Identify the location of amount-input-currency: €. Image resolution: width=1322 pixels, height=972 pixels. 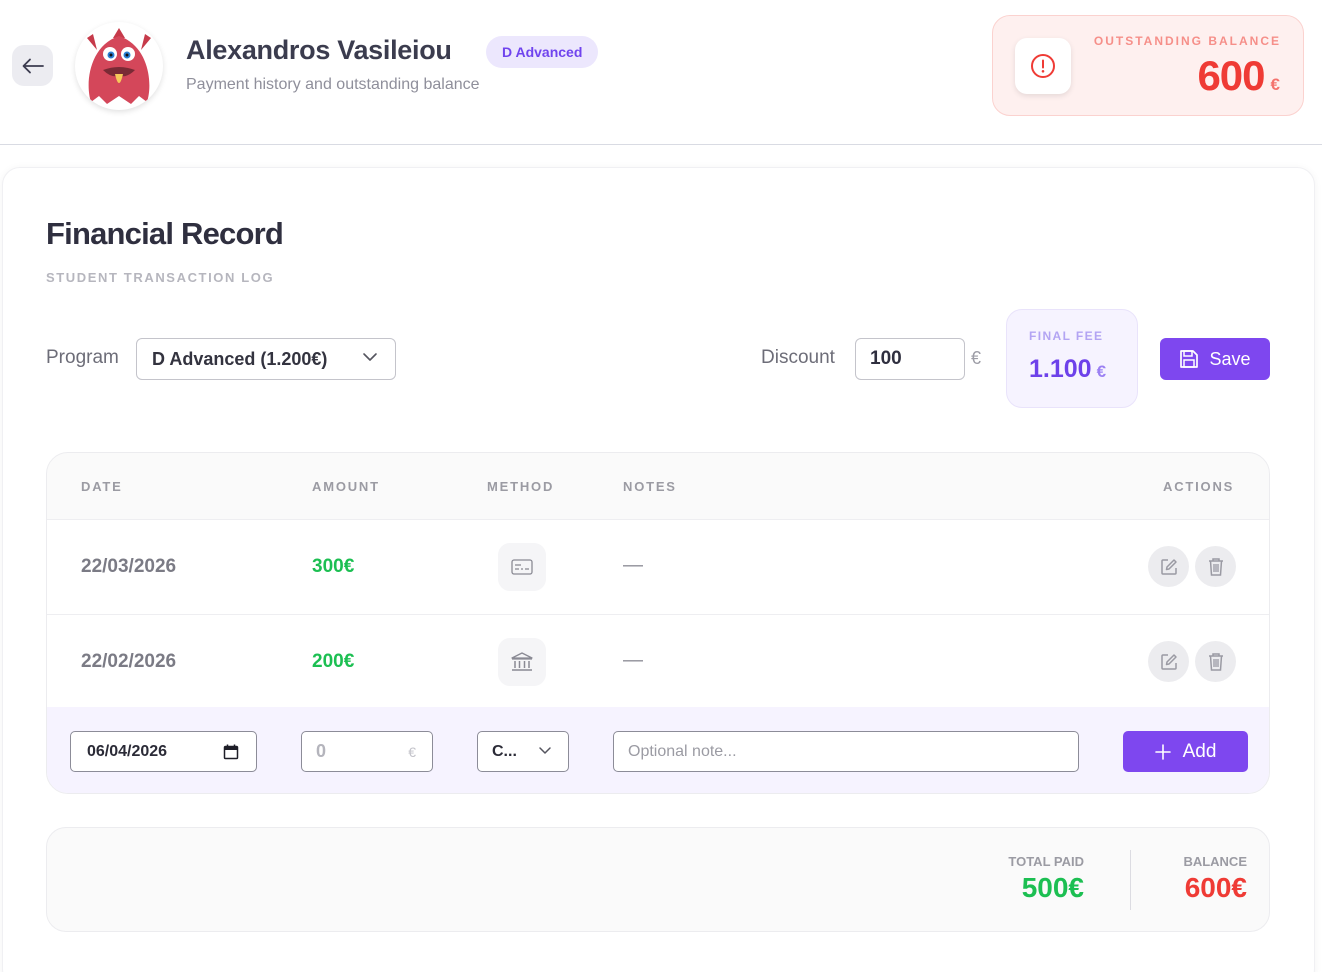
(412, 752).